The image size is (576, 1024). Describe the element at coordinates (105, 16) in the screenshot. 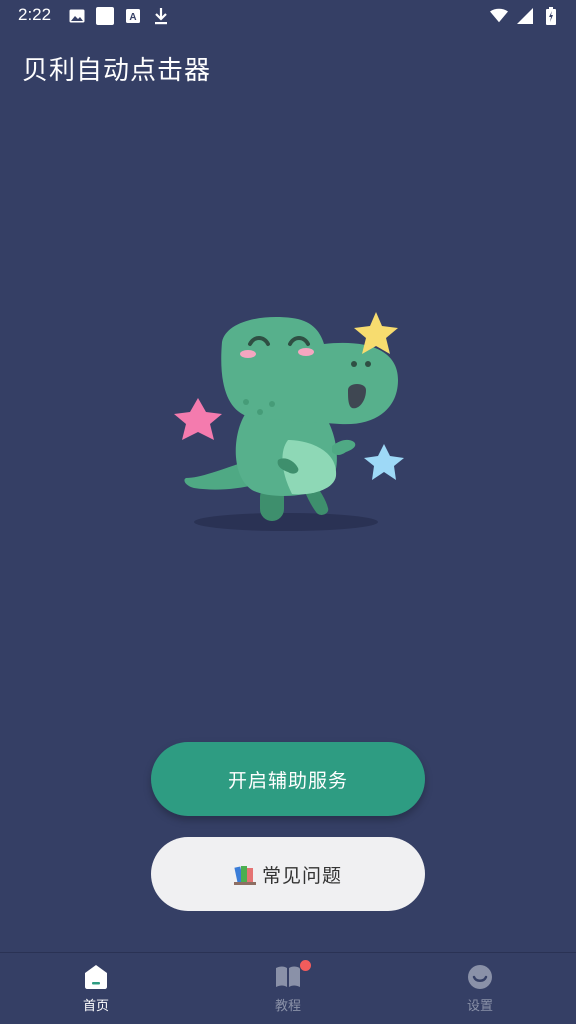

I see `white-square-icon` at that location.